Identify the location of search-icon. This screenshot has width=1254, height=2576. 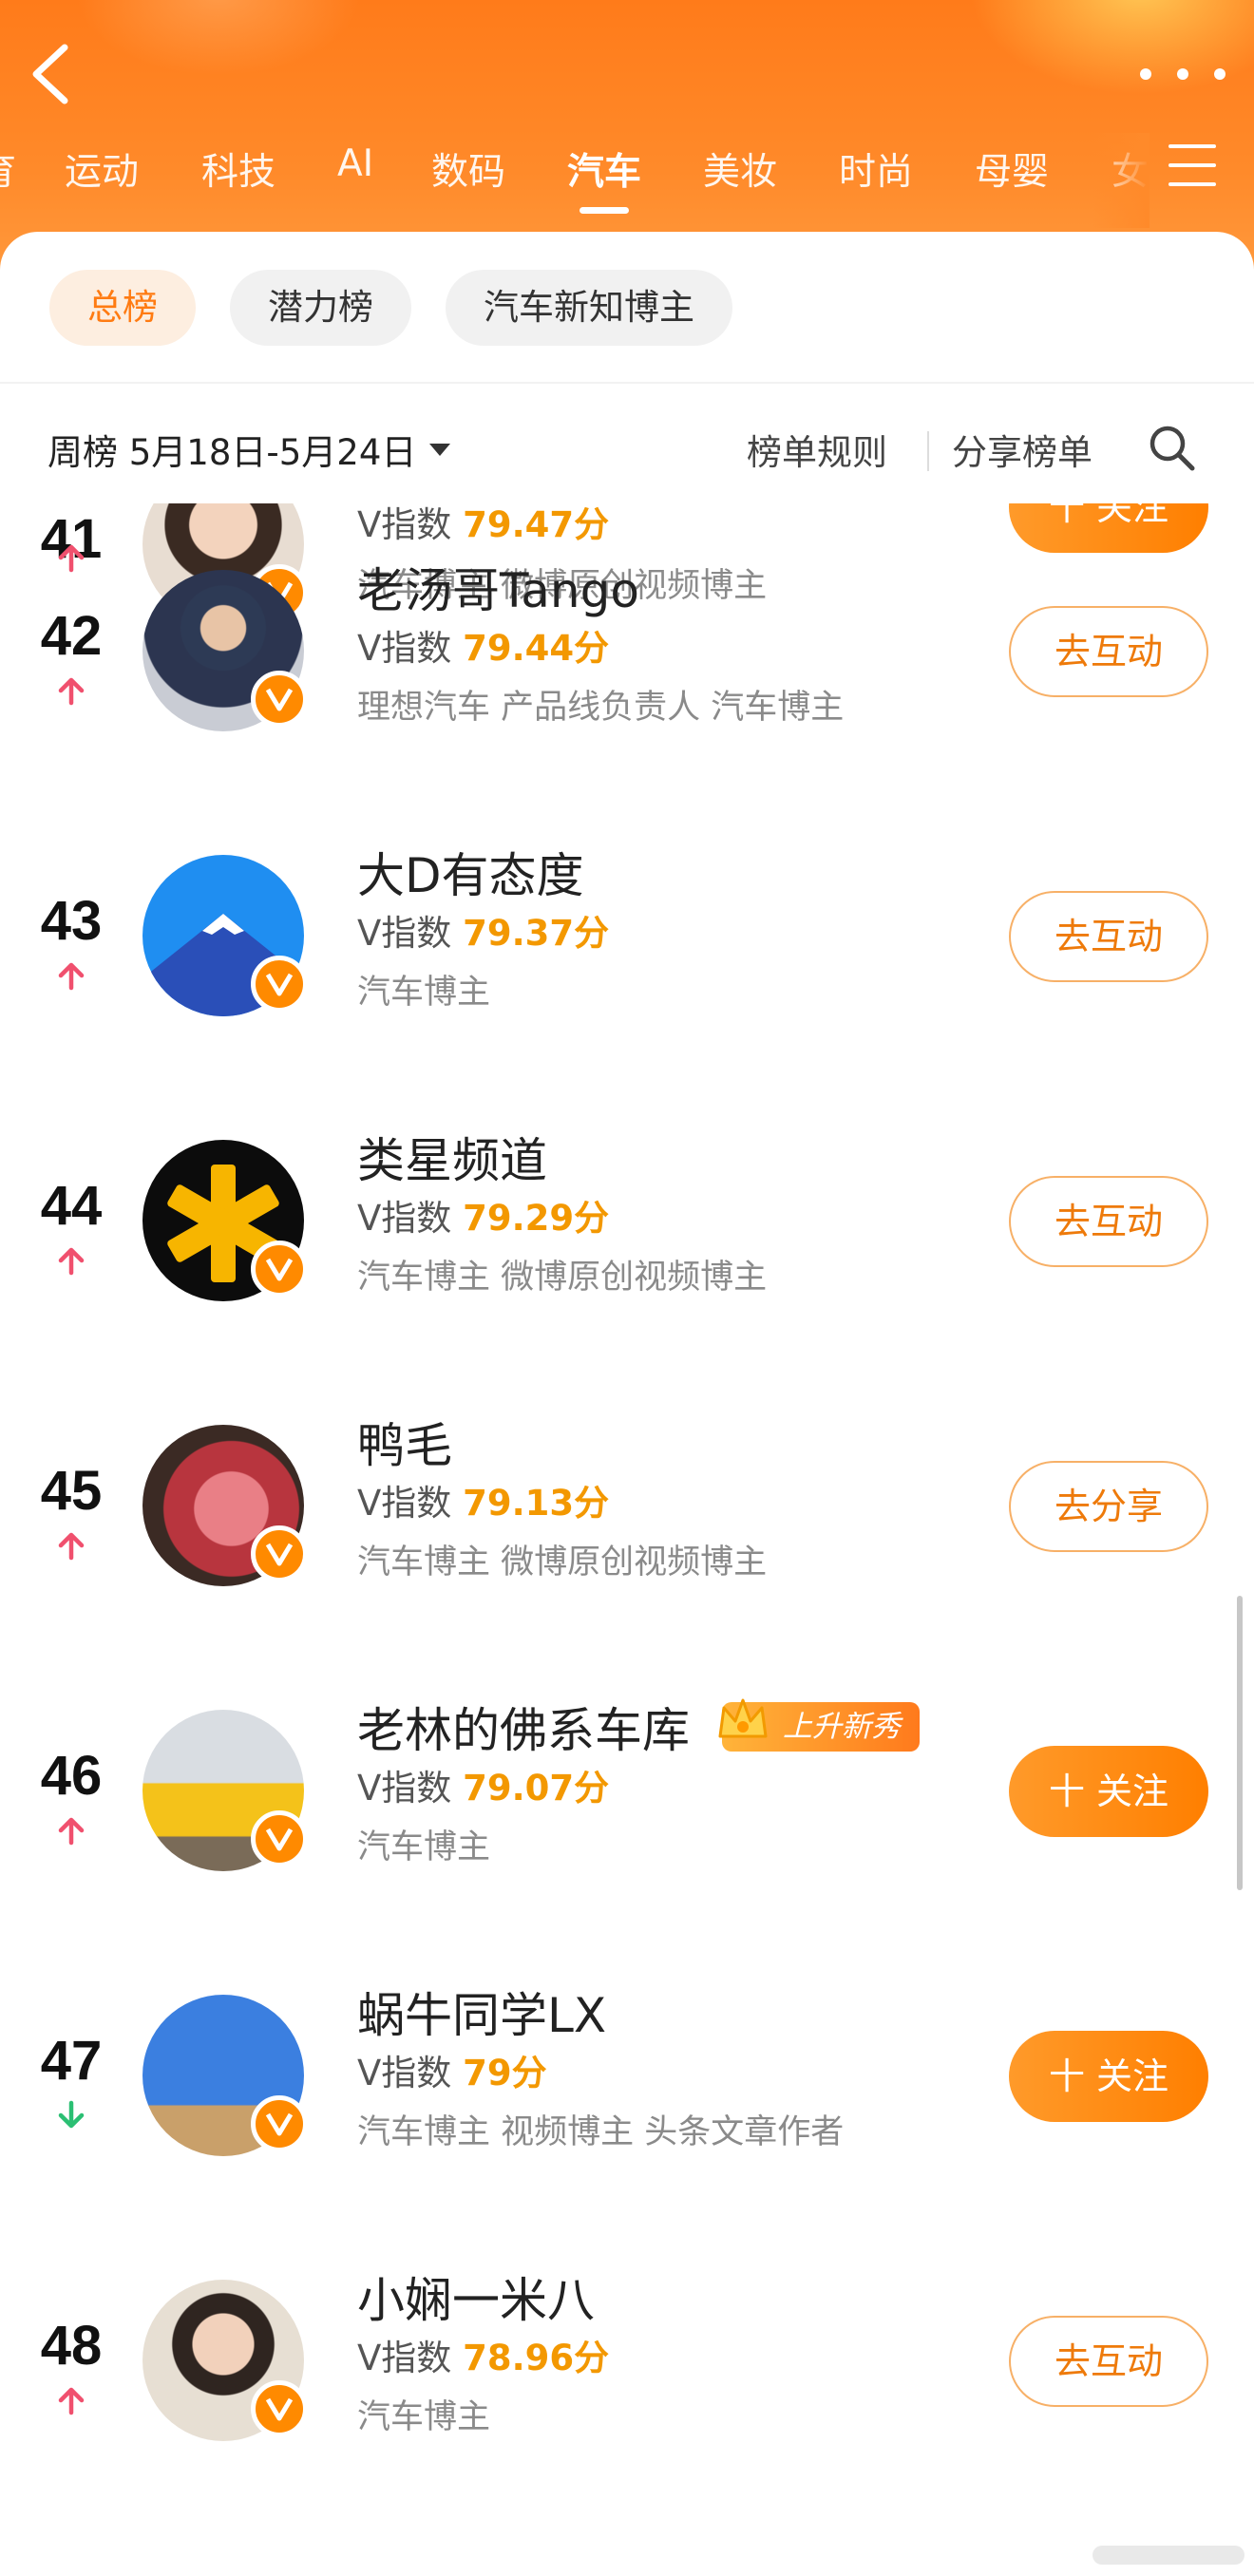
(1172, 448).